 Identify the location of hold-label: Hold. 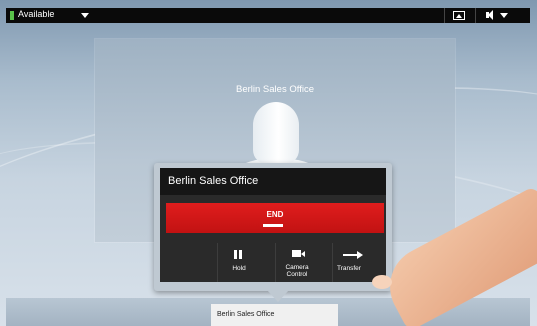
(239, 268).